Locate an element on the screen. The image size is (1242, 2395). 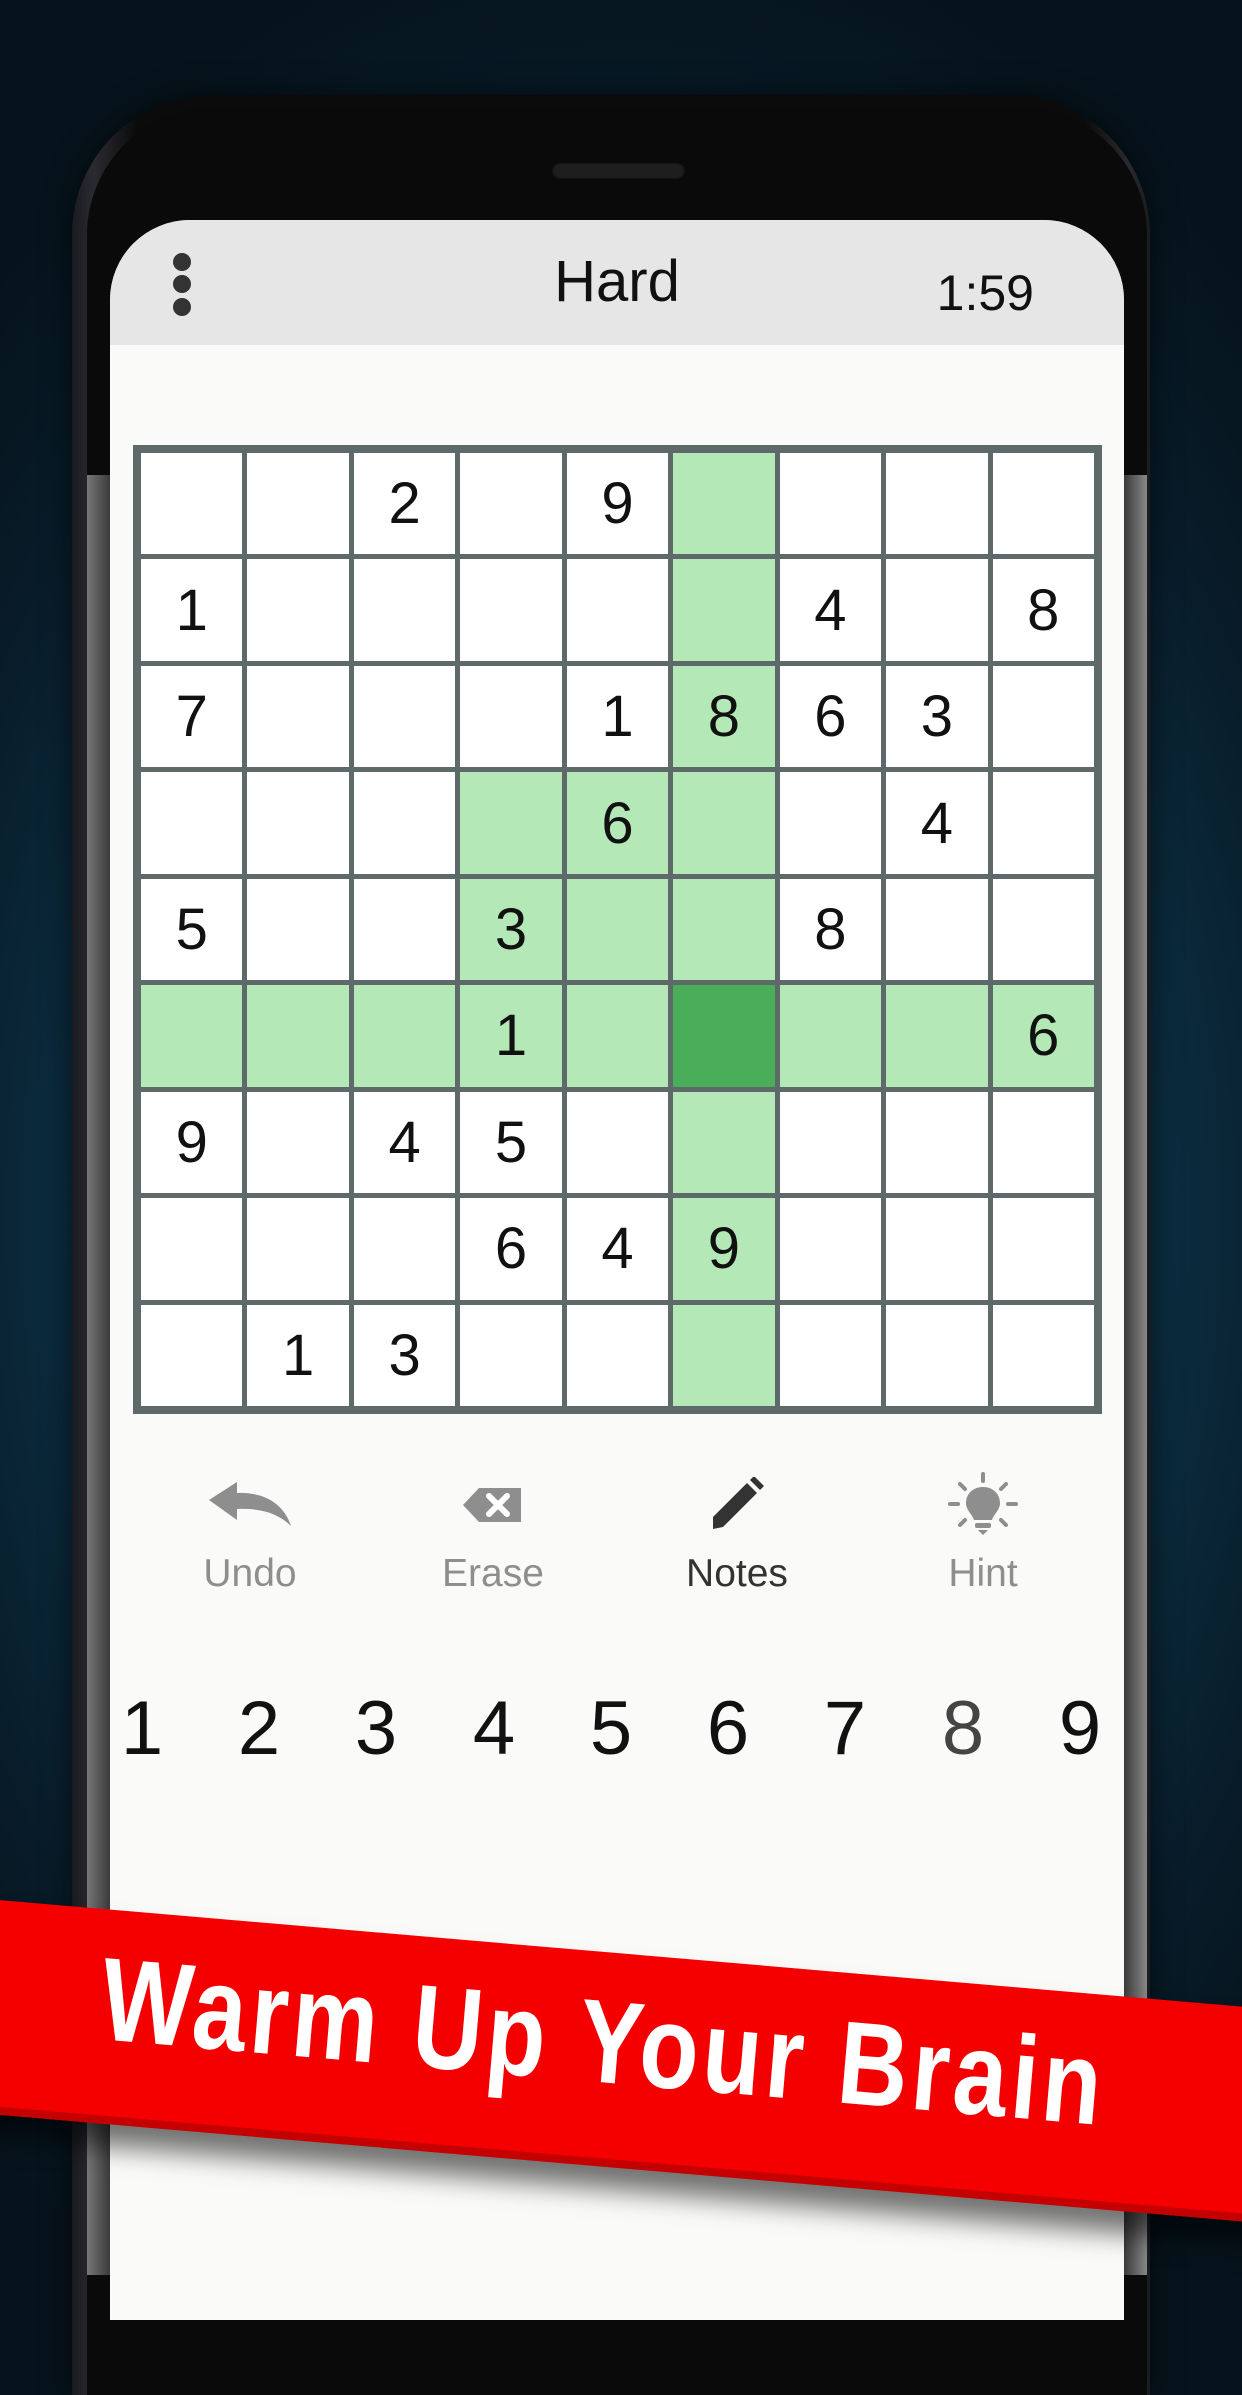
number-key-1: 1 is located at coordinates (148, 1728).